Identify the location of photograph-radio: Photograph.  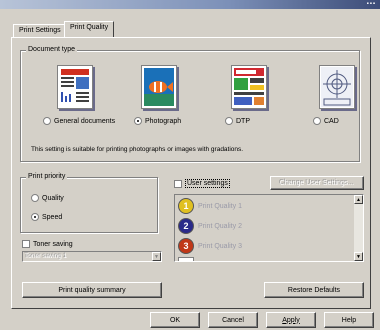
(157, 121).